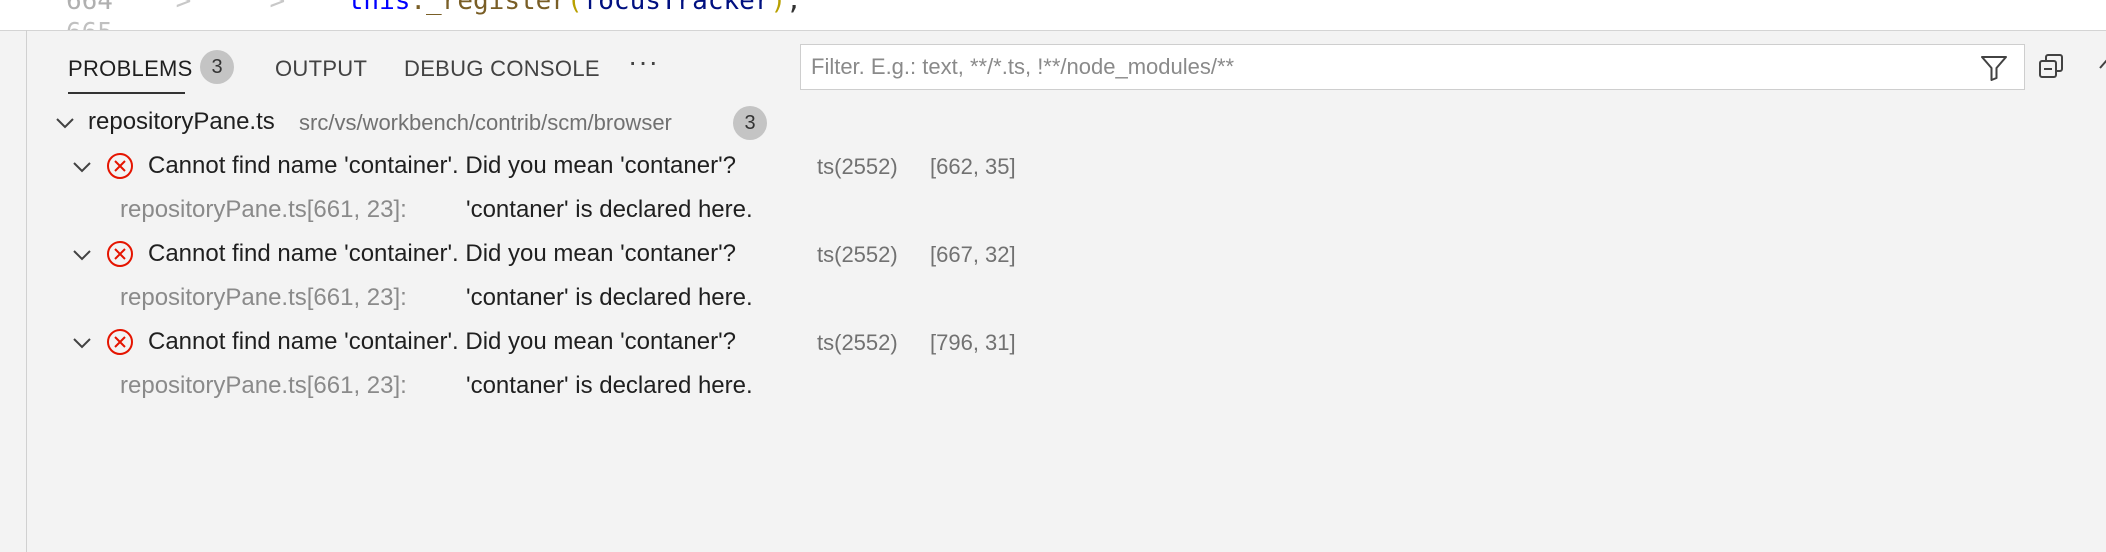 This screenshot has width=2106, height=552. I want to click on filter-box, so click(1412, 67).